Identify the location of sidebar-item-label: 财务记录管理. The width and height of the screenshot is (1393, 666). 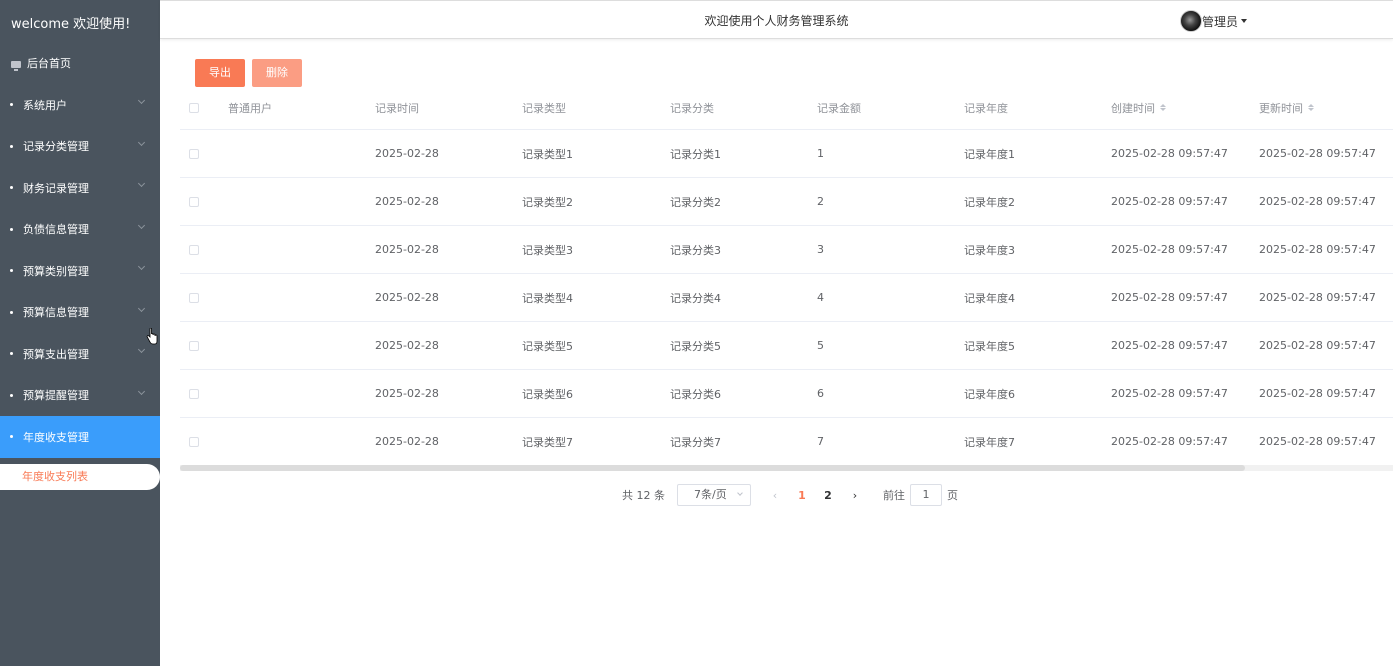
(56, 188).